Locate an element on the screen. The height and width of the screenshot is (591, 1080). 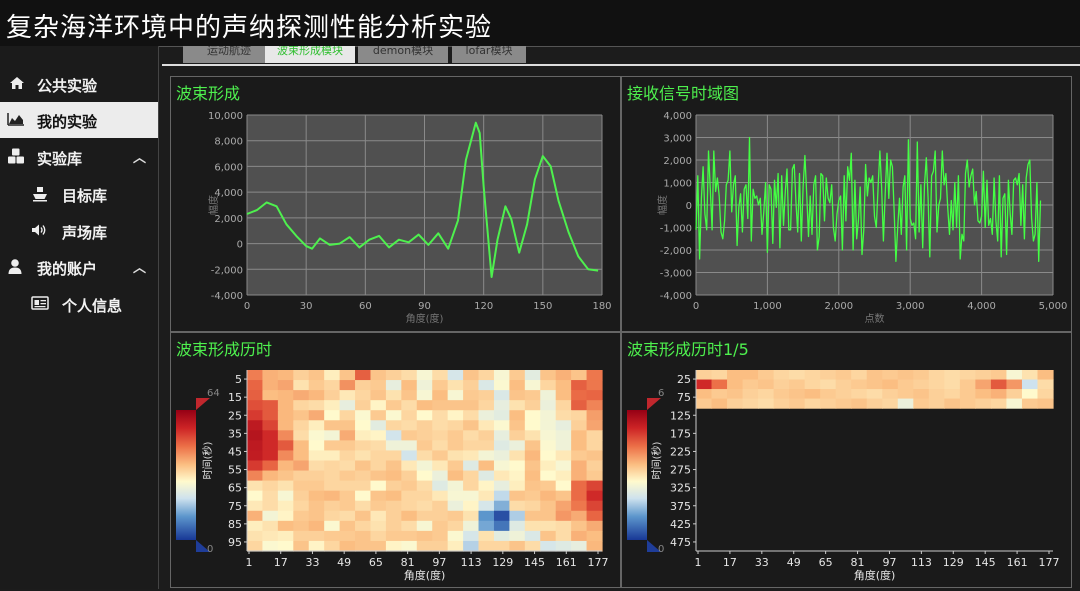
sidebar-item-sound-field-library: 声场库 is located at coordinates (79, 231).